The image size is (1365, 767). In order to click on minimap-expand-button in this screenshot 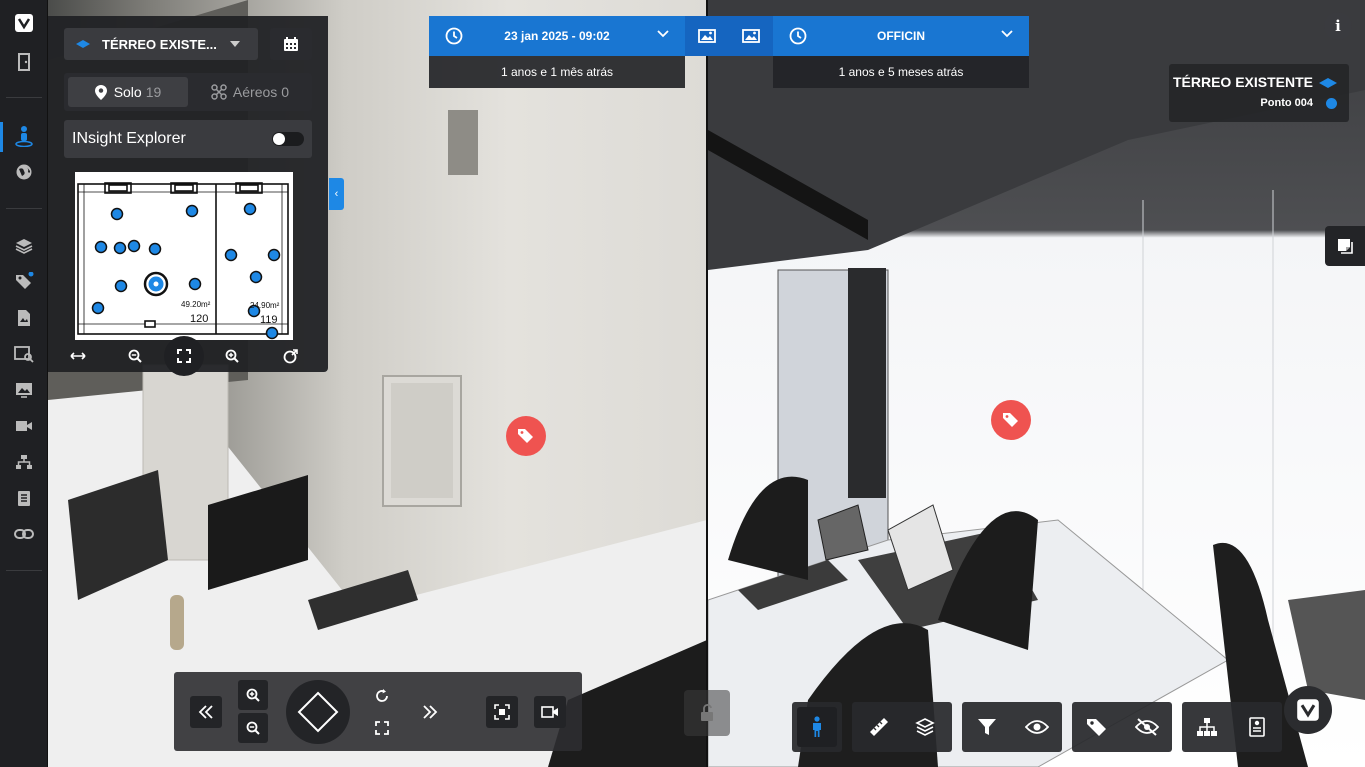, I will do `click(78, 356)`.